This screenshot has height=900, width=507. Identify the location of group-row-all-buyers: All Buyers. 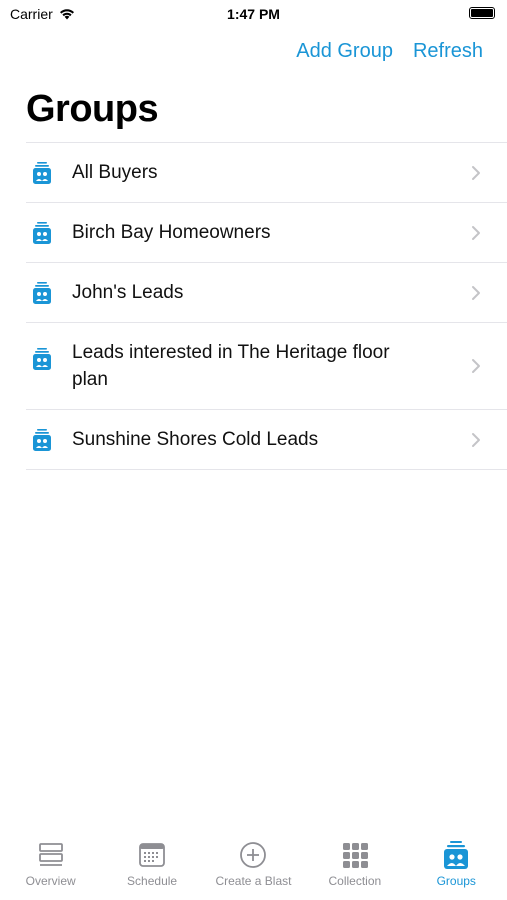
(266, 173).